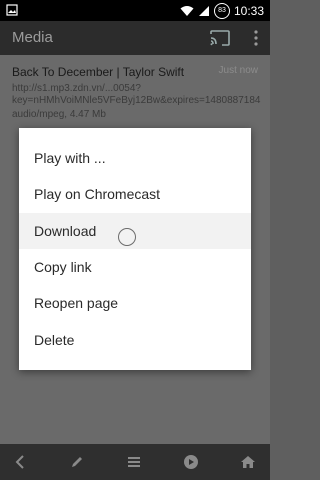 The image size is (320, 480). What do you see at coordinates (135, 267) in the screenshot?
I see `menu-item-copy-link: Copy link` at bounding box center [135, 267].